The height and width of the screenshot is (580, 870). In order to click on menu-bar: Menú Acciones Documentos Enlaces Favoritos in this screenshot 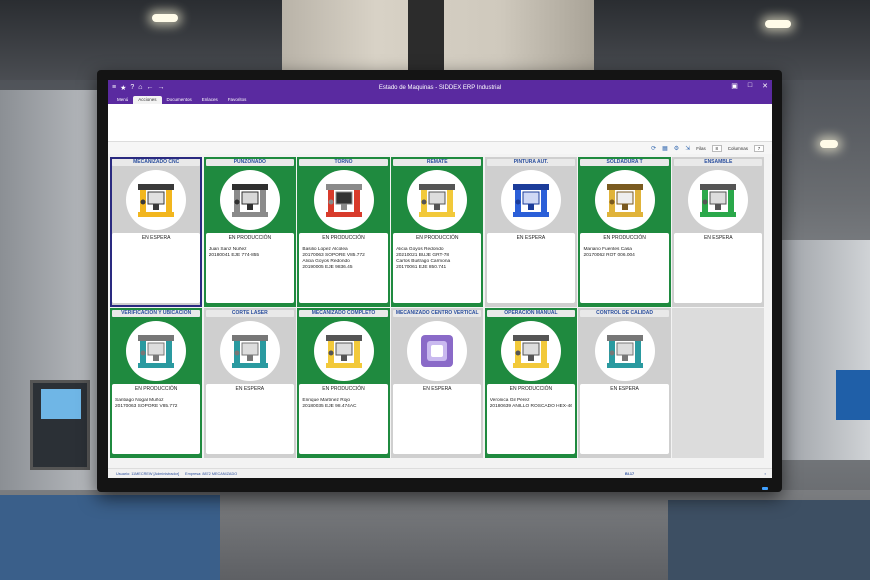, I will do `click(440, 99)`.